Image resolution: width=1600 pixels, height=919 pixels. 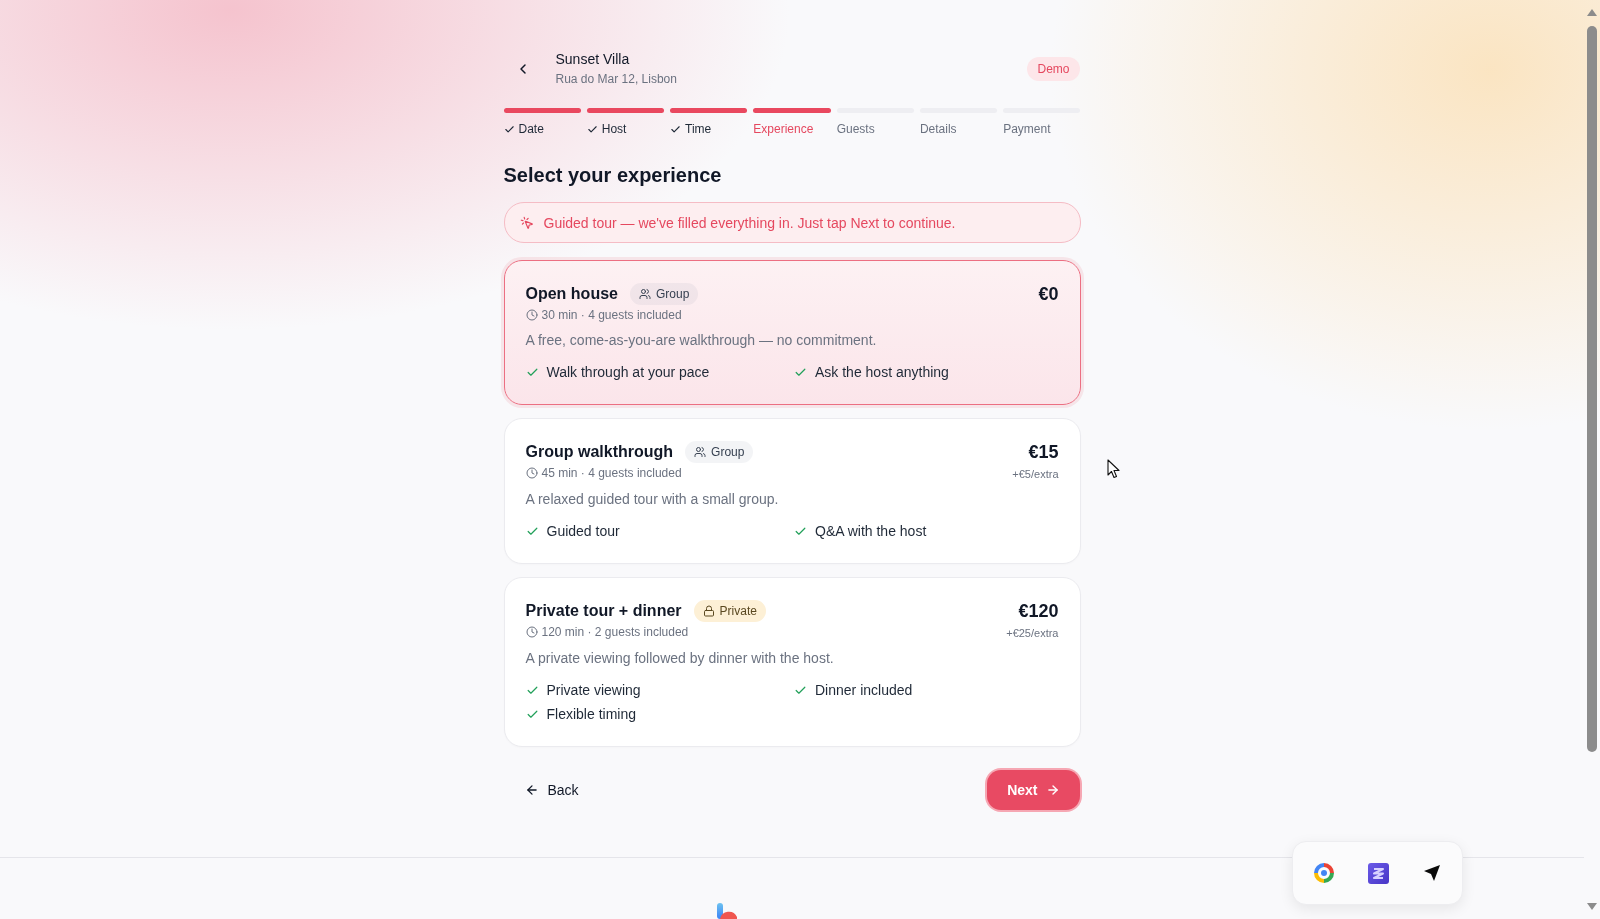 I want to click on step-label: Payment, so click(x=1027, y=129).